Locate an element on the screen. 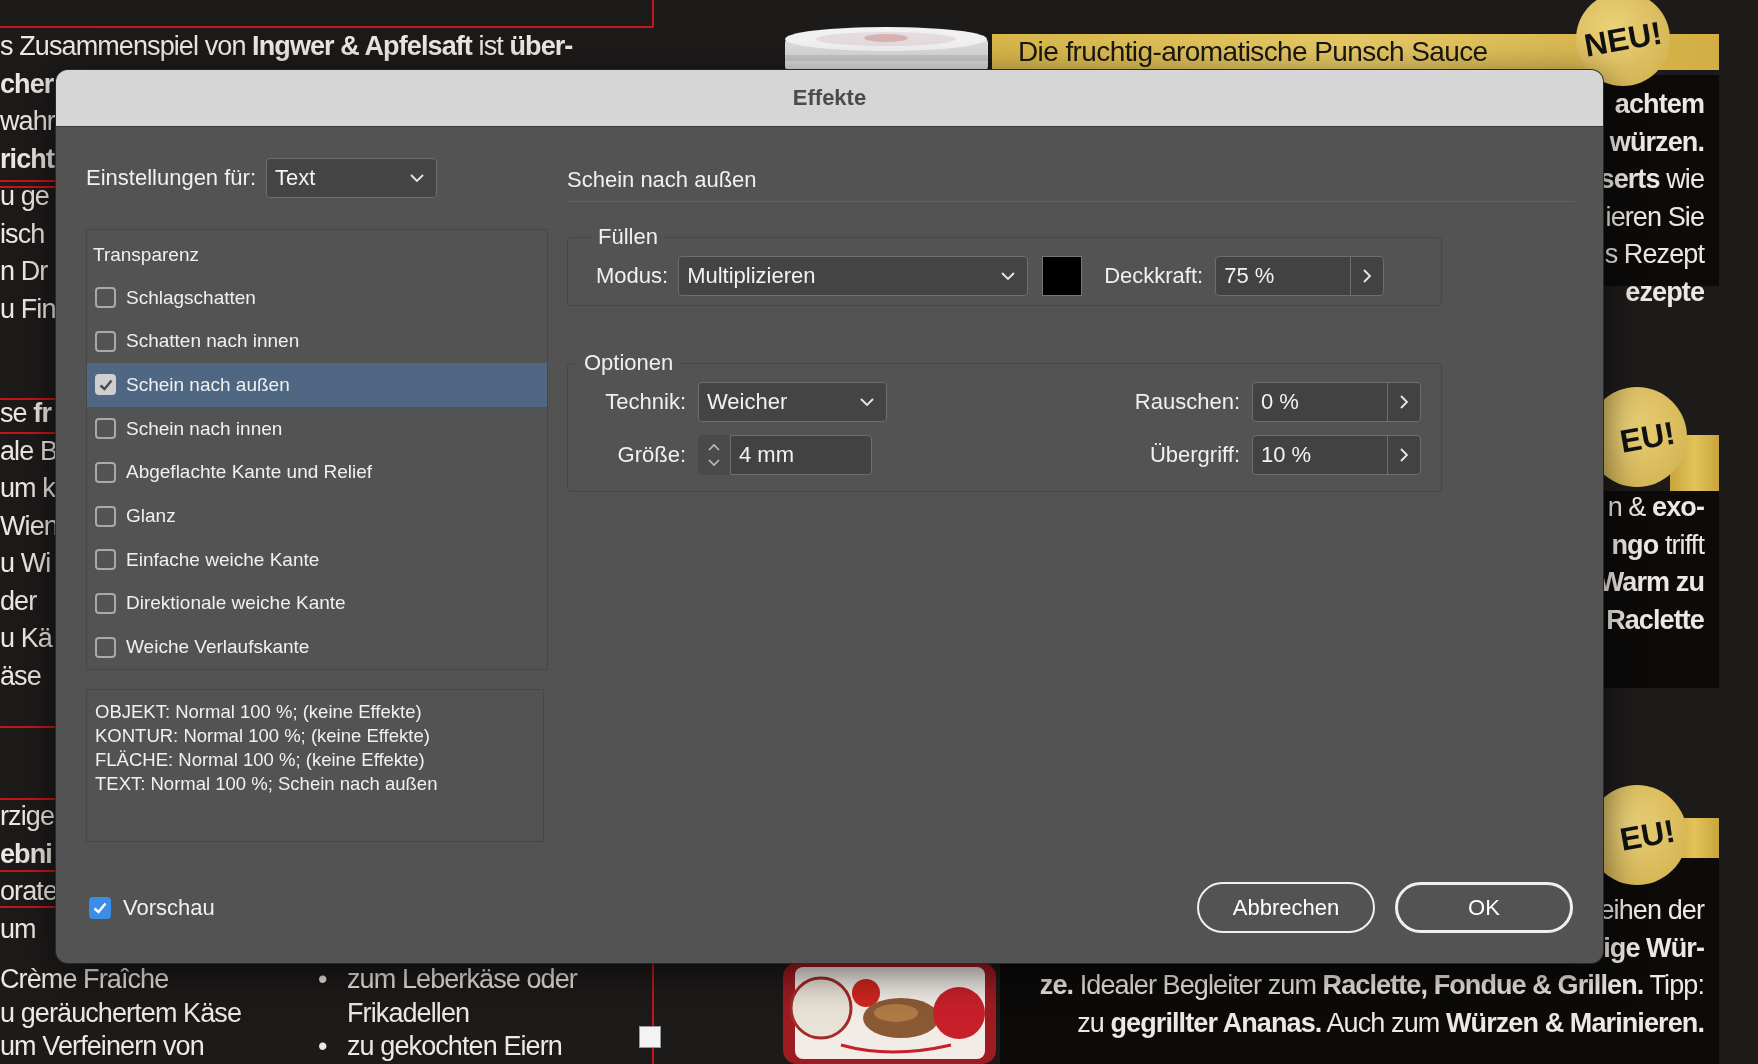 The height and width of the screenshot is (1064, 1758). body-text-line: ngo trifft is located at coordinates (1657, 545).